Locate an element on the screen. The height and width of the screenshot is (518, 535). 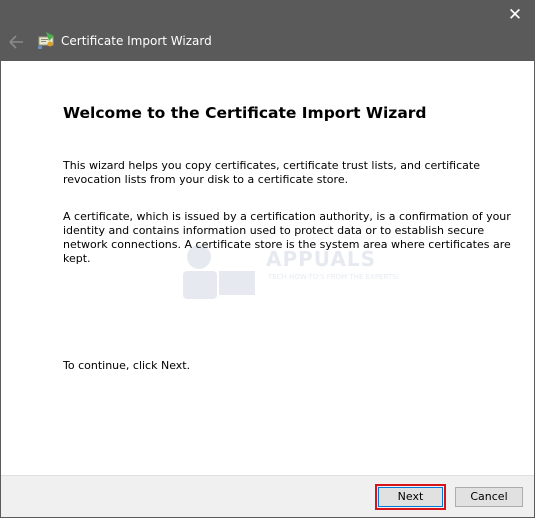
close-icon: ✕ is located at coordinates (515, 15).